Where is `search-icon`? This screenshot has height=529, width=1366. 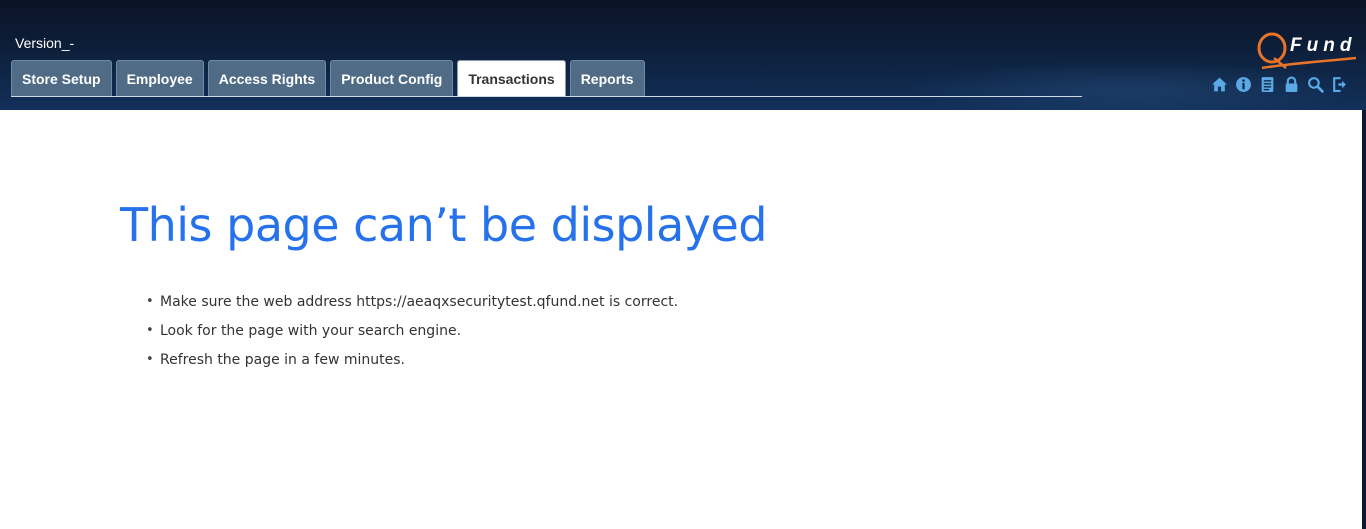
search-icon is located at coordinates (1315, 84).